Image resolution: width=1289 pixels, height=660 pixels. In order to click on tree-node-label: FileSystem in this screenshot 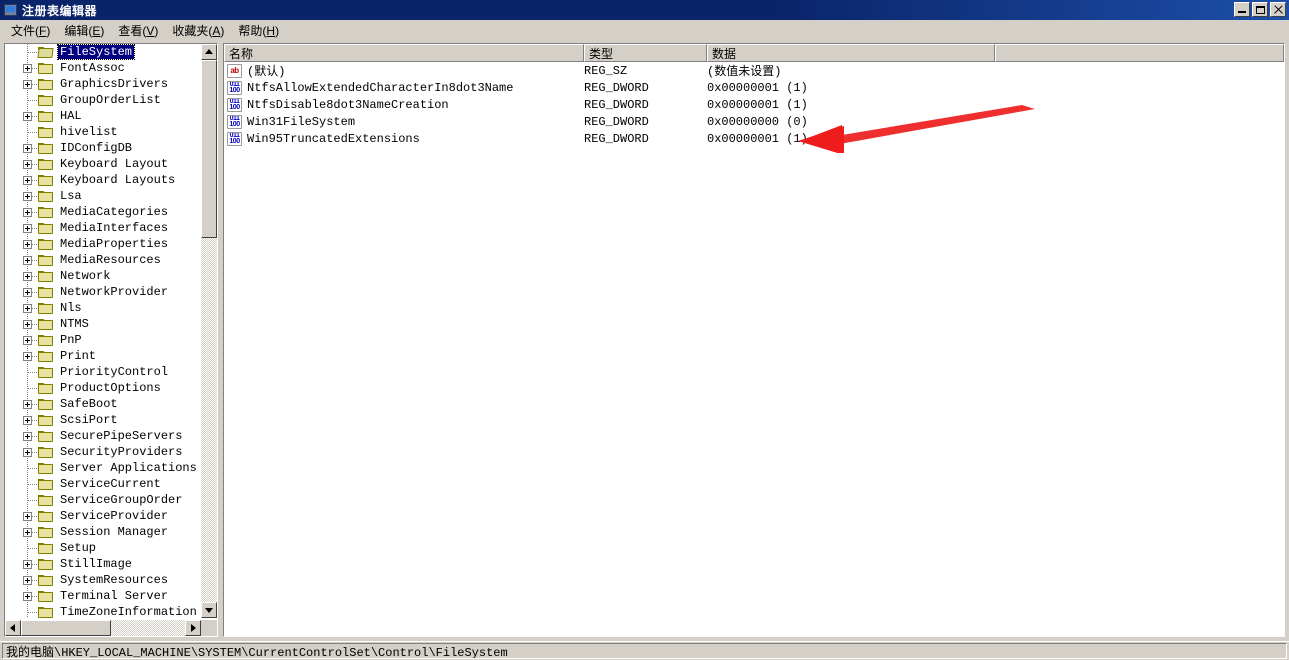, I will do `click(96, 52)`.